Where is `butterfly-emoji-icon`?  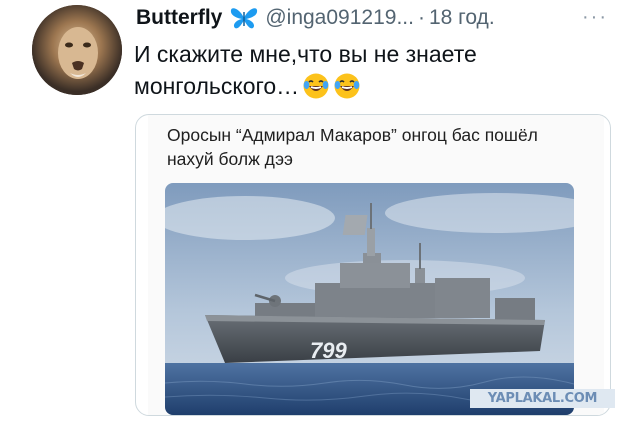
butterfly-emoji-icon is located at coordinates (244, 18).